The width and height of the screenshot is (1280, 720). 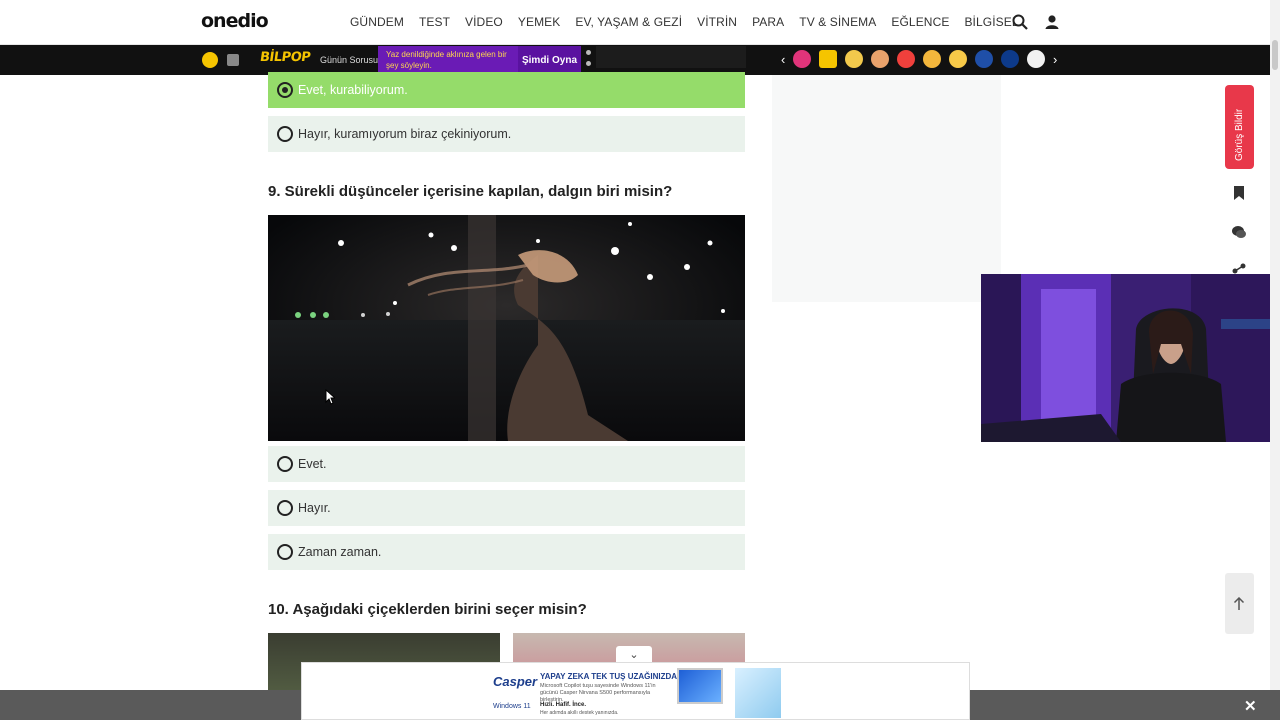 I want to click on nav-link-tv-sinema: TV & SİNEMA, so click(x=837, y=22).